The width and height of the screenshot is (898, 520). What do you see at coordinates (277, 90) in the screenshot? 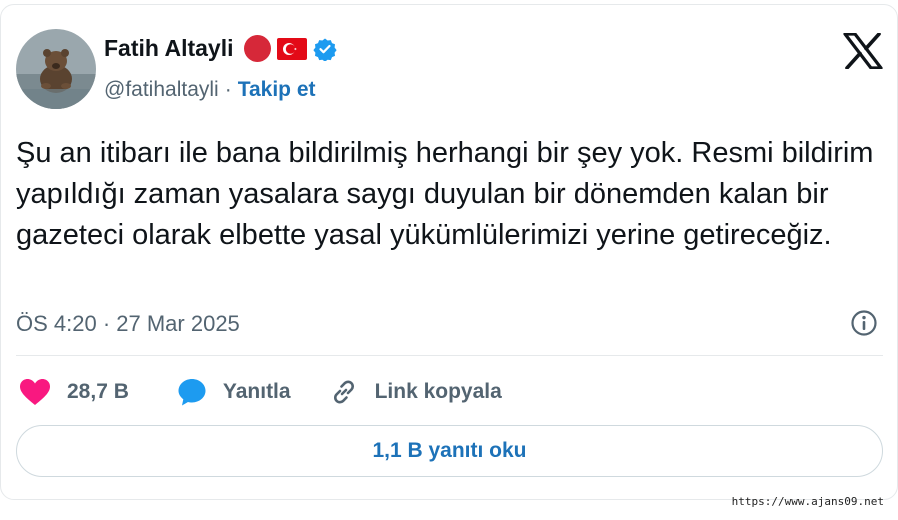
I see `follow-button: Takip et` at bounding box center [277, 90].